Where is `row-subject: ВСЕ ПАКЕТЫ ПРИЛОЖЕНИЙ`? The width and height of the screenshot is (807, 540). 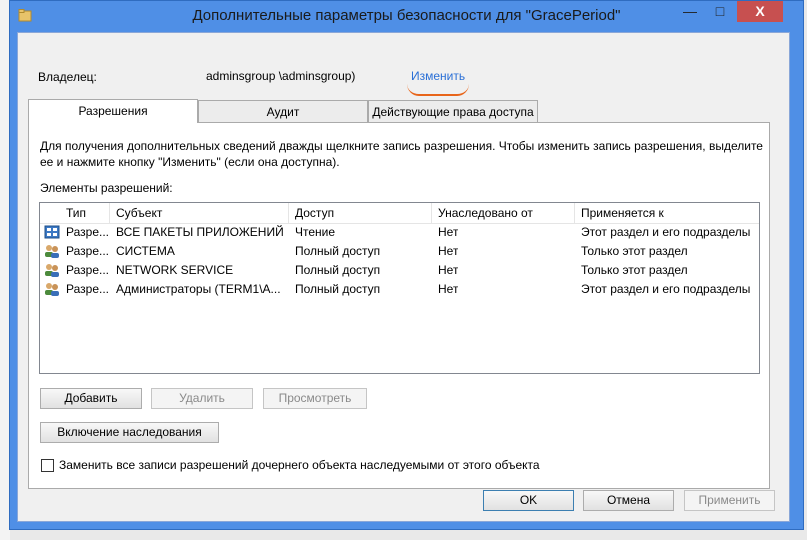 row-subject: ВСЕ ПАКЕТЫ ПРИЛОЖЕНИЙ is located at coordinates (200, 232).